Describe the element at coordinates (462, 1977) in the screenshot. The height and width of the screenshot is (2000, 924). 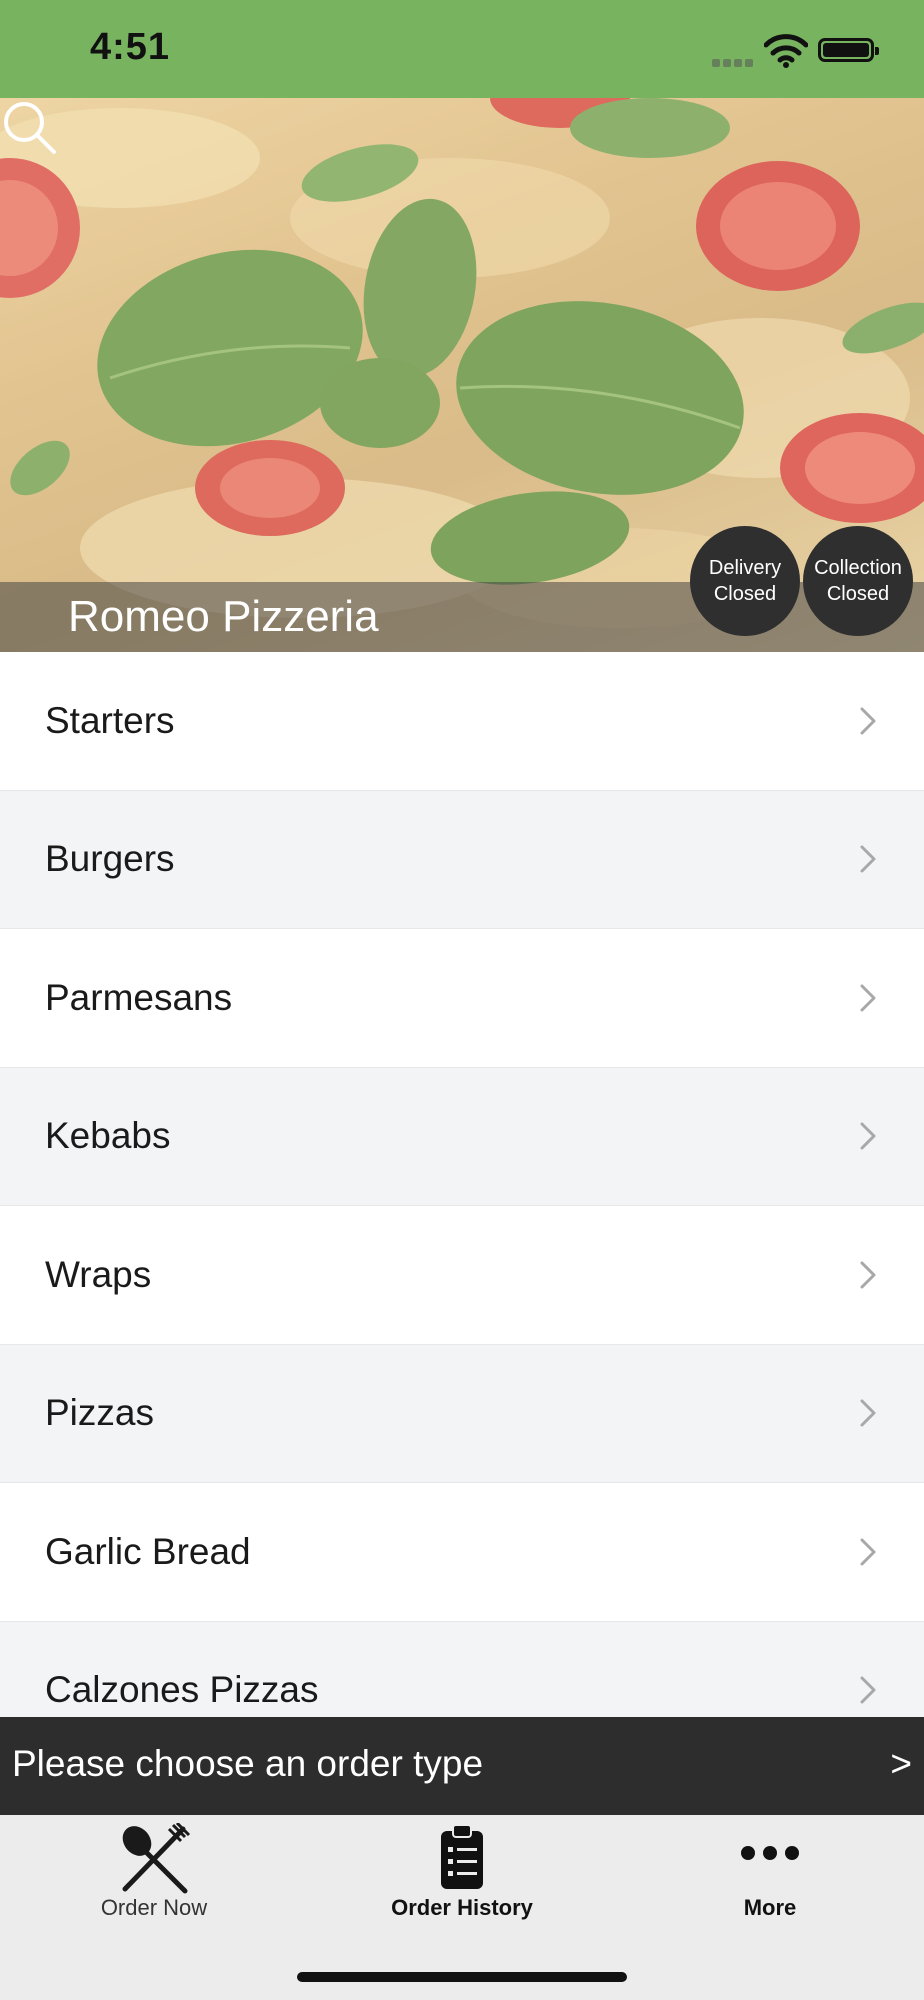
I see `home-indicator` at that location.